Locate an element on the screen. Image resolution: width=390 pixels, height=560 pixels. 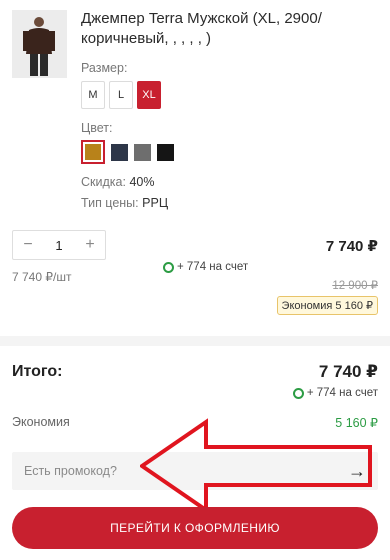
product-image is located at coordinates (39, 44).